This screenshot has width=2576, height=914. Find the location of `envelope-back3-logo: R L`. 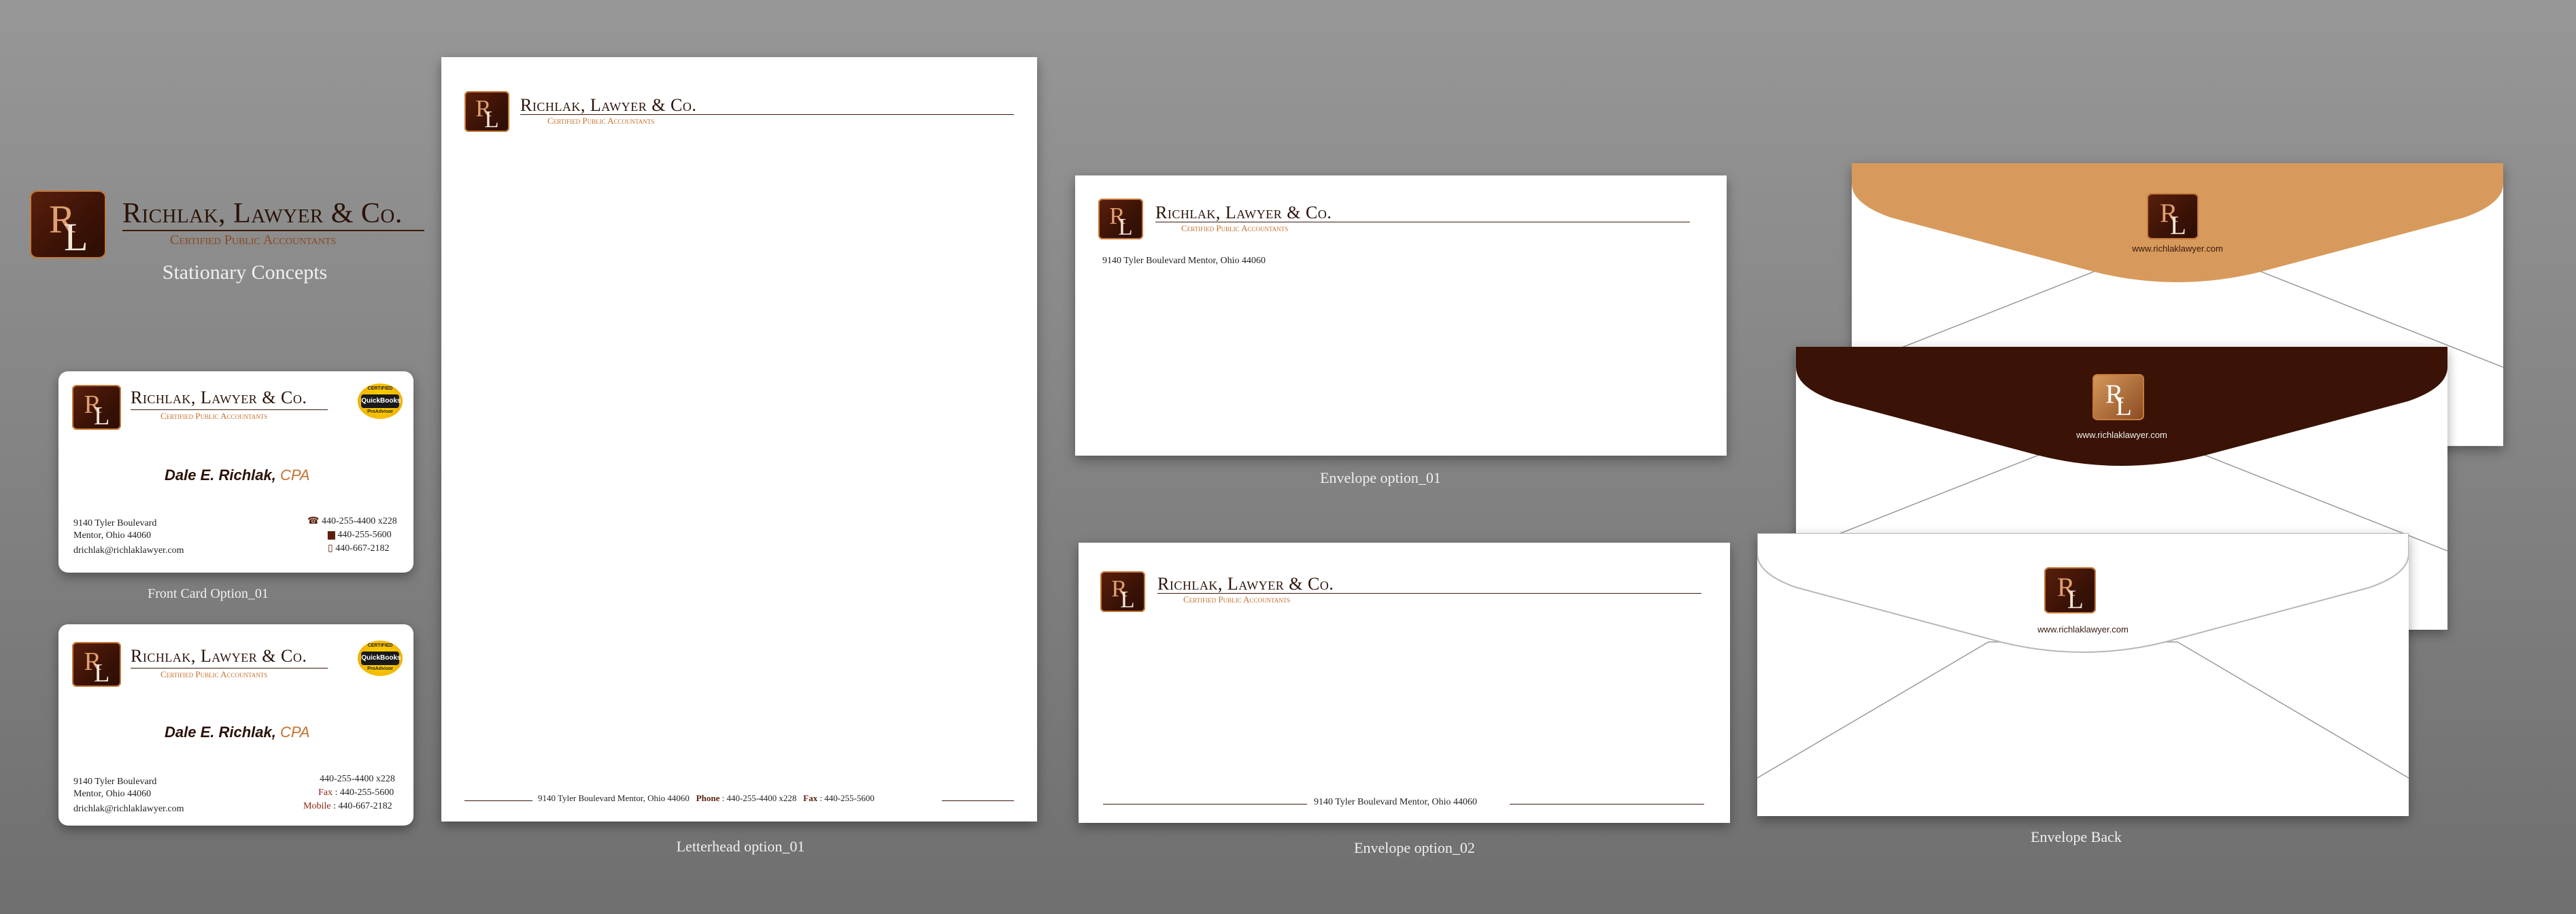

envelope-back3-logo: R L is located at coordinates (2070, 590).